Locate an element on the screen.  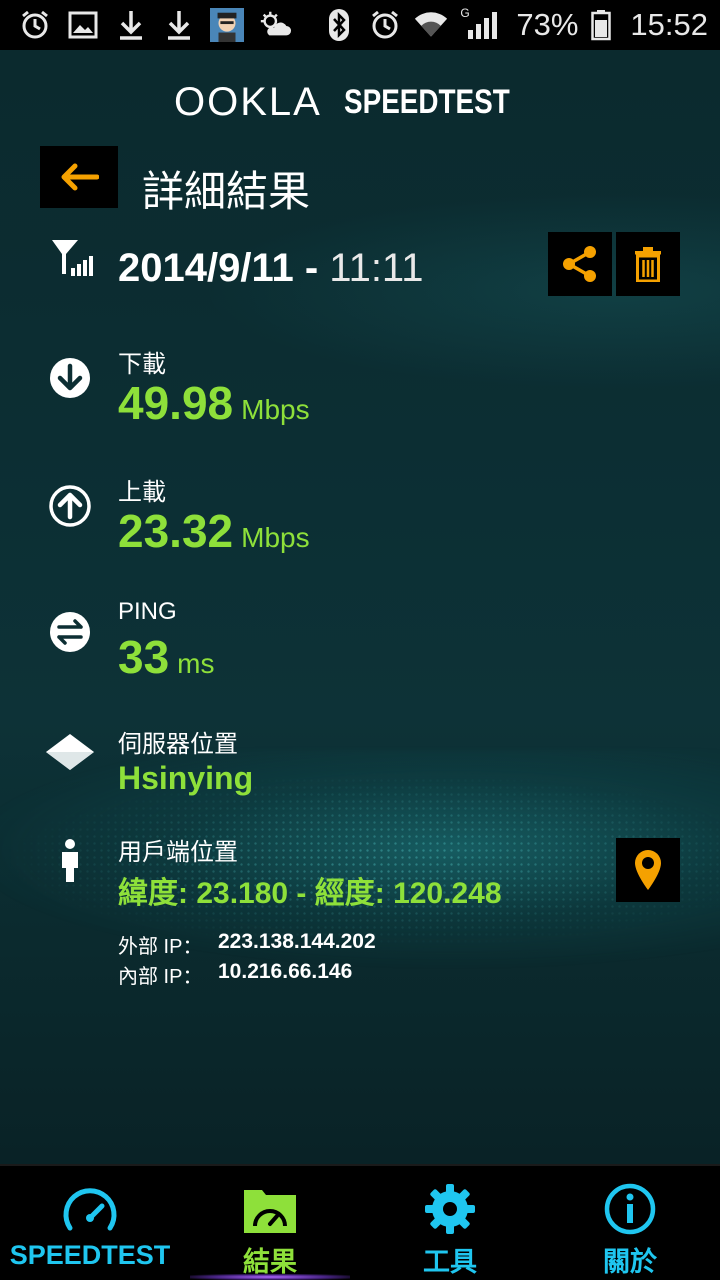
server-location-icon is located at coordinates (71, 752).